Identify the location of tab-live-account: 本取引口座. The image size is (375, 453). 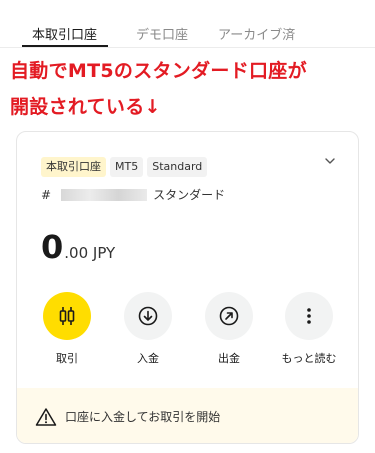
(64, 33).